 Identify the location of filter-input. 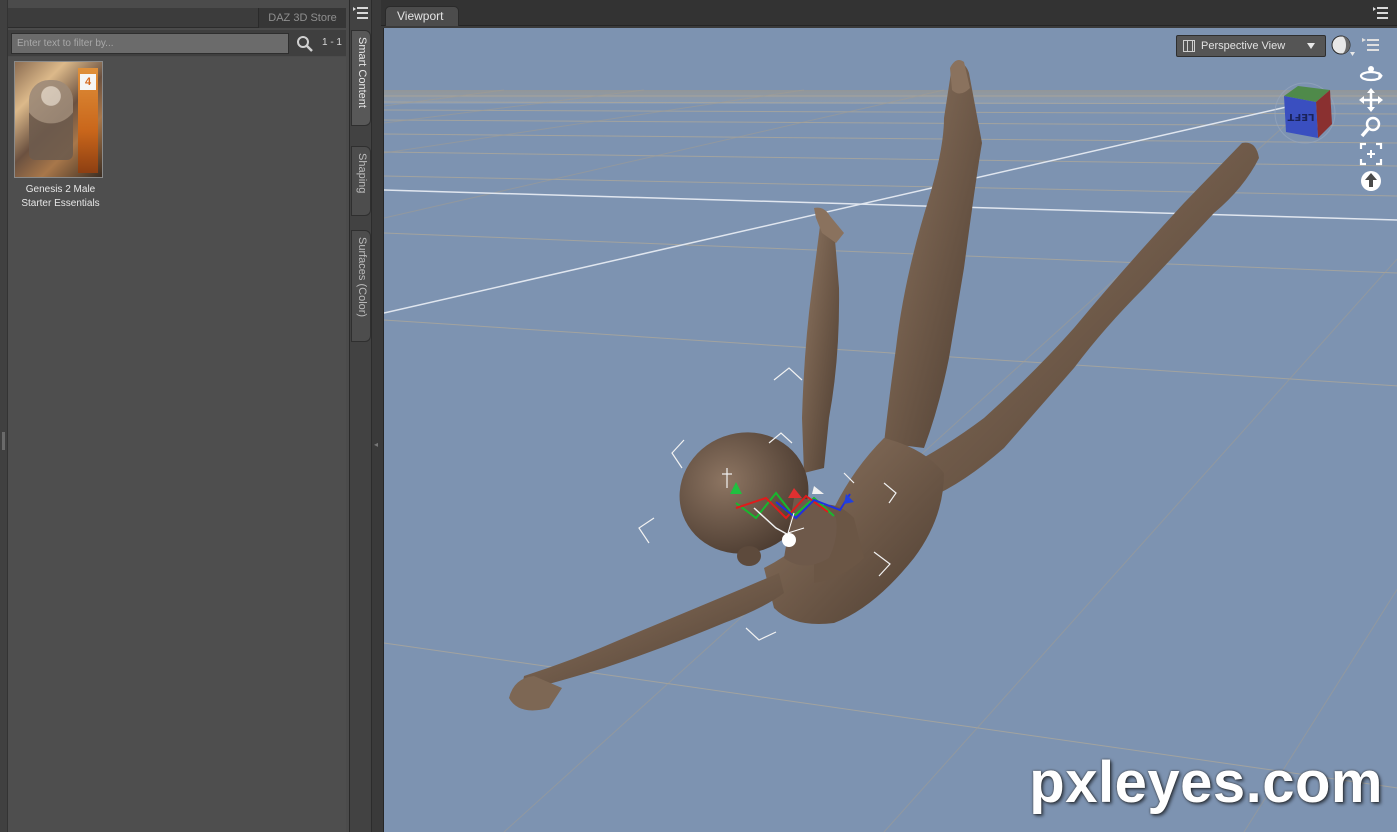
(150, 43).